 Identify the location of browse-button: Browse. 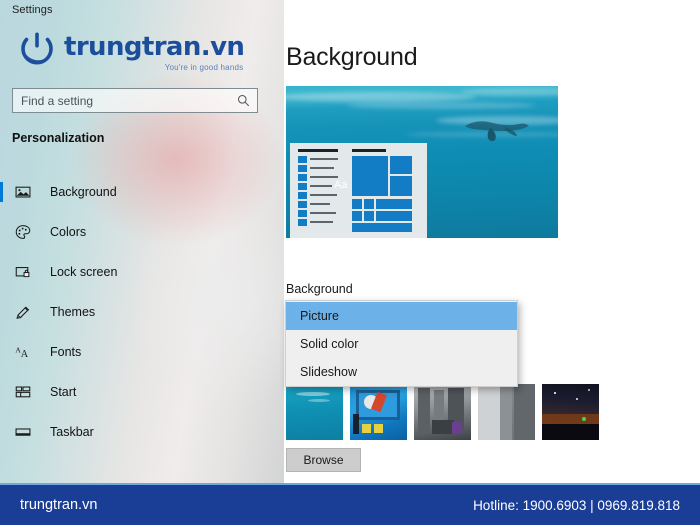
(323, 460).